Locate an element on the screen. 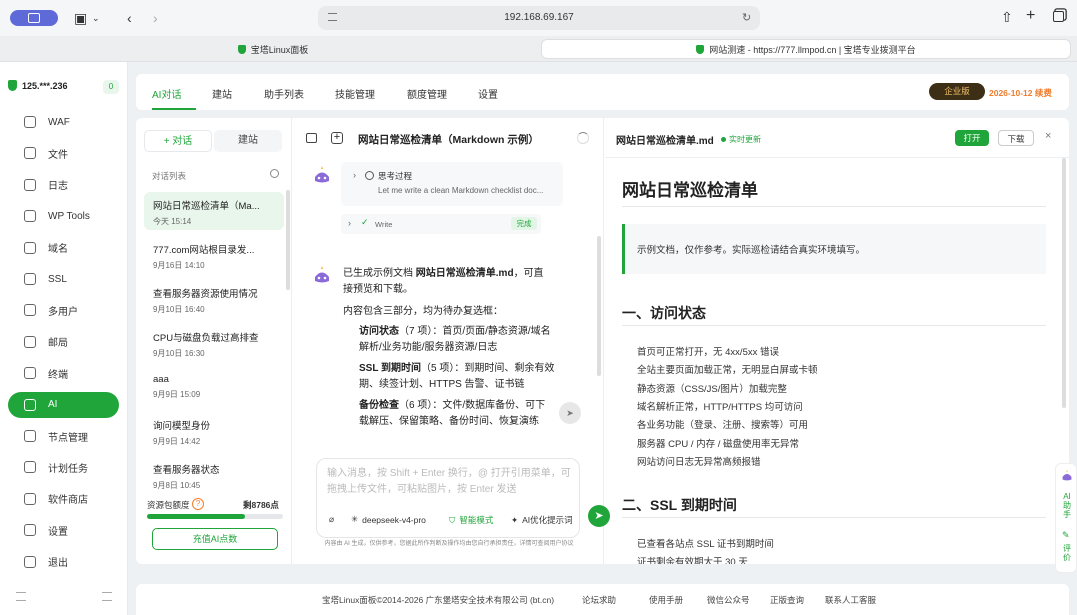 This screenshot has width=1077, height=615. attach-icon: ⌀ is located at coordinates (331, 519).